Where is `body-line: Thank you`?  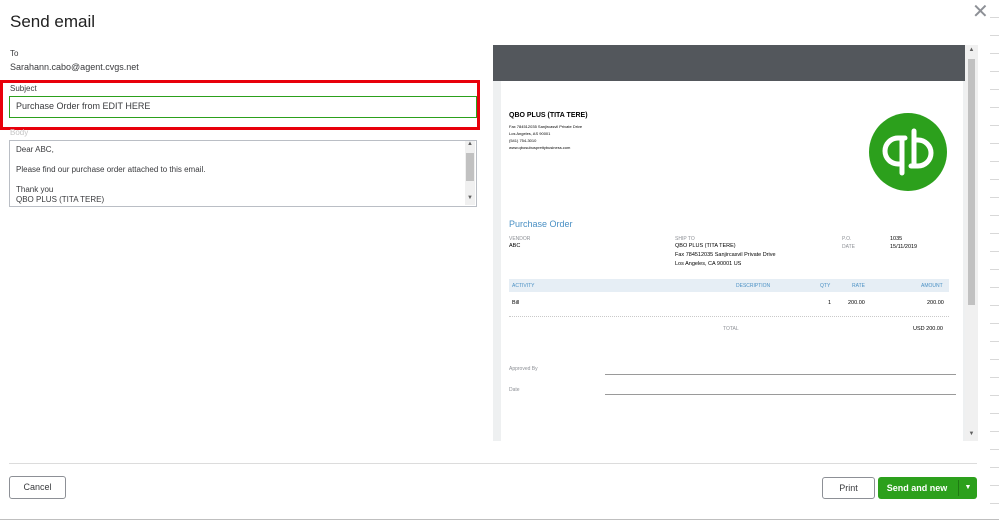
body-line: Thank you is located at coordinates (35, 189).